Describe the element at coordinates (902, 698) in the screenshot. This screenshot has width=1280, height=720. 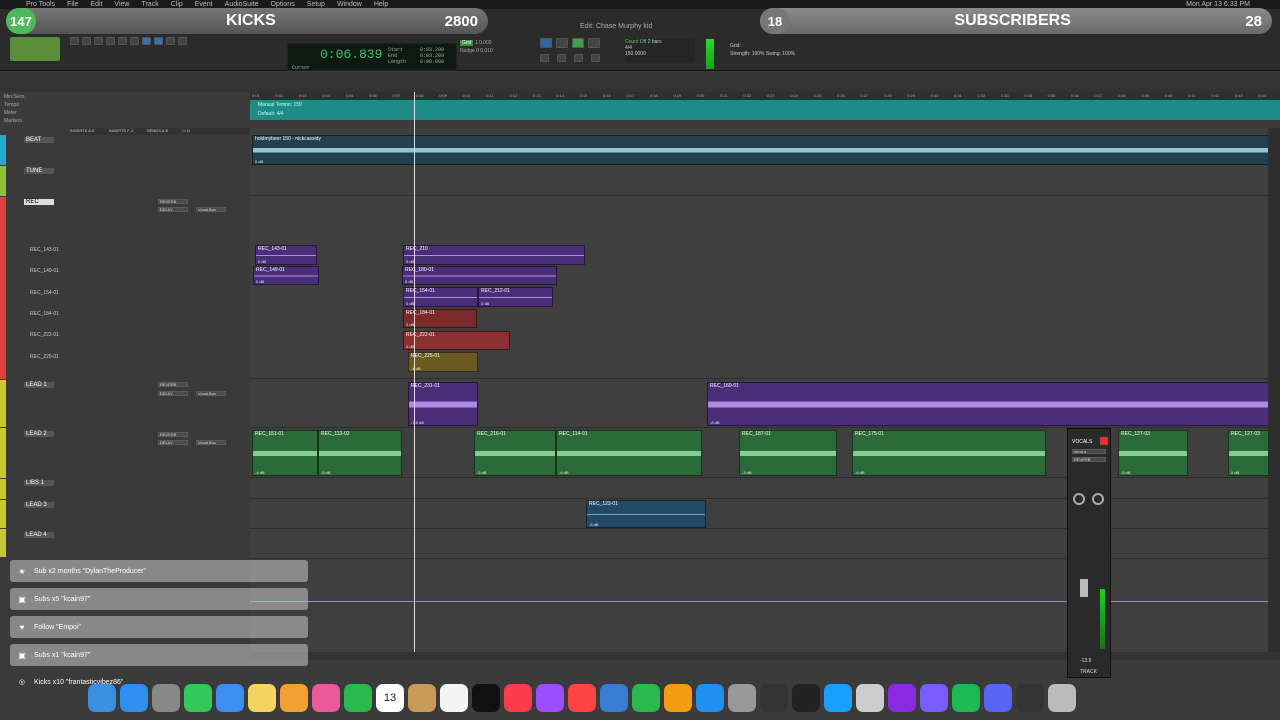
I see `avid-icon` at that location.